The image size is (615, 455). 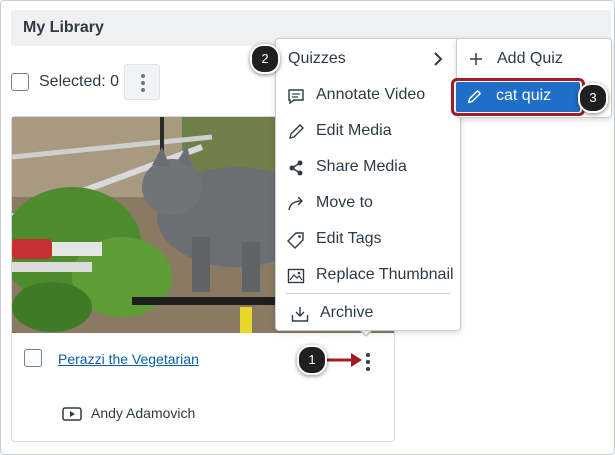 What do you see at coordinates (33, 358) in the screenshot?
I see `media-select-checkbox` at bounding box center [33, 358].